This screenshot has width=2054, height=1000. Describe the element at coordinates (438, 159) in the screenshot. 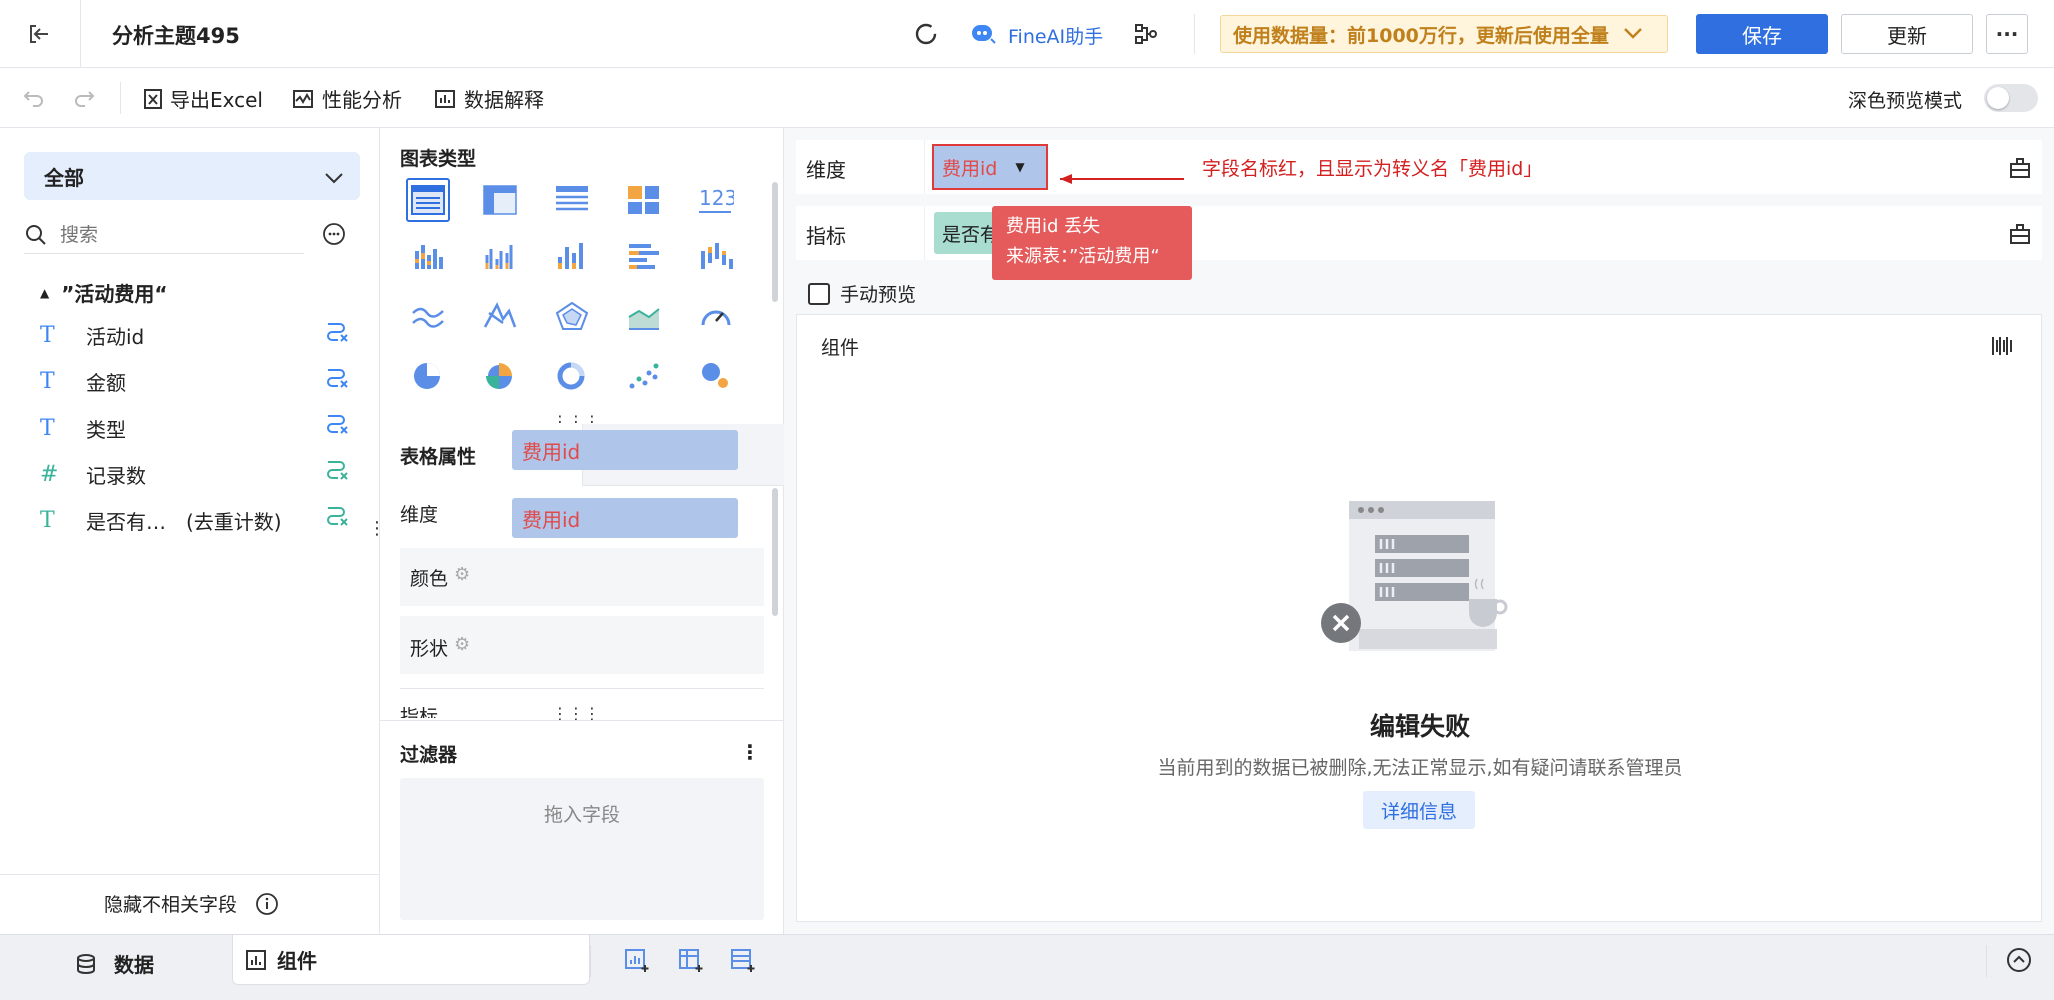

I see `chart-types-title: 图表类型` at that location.